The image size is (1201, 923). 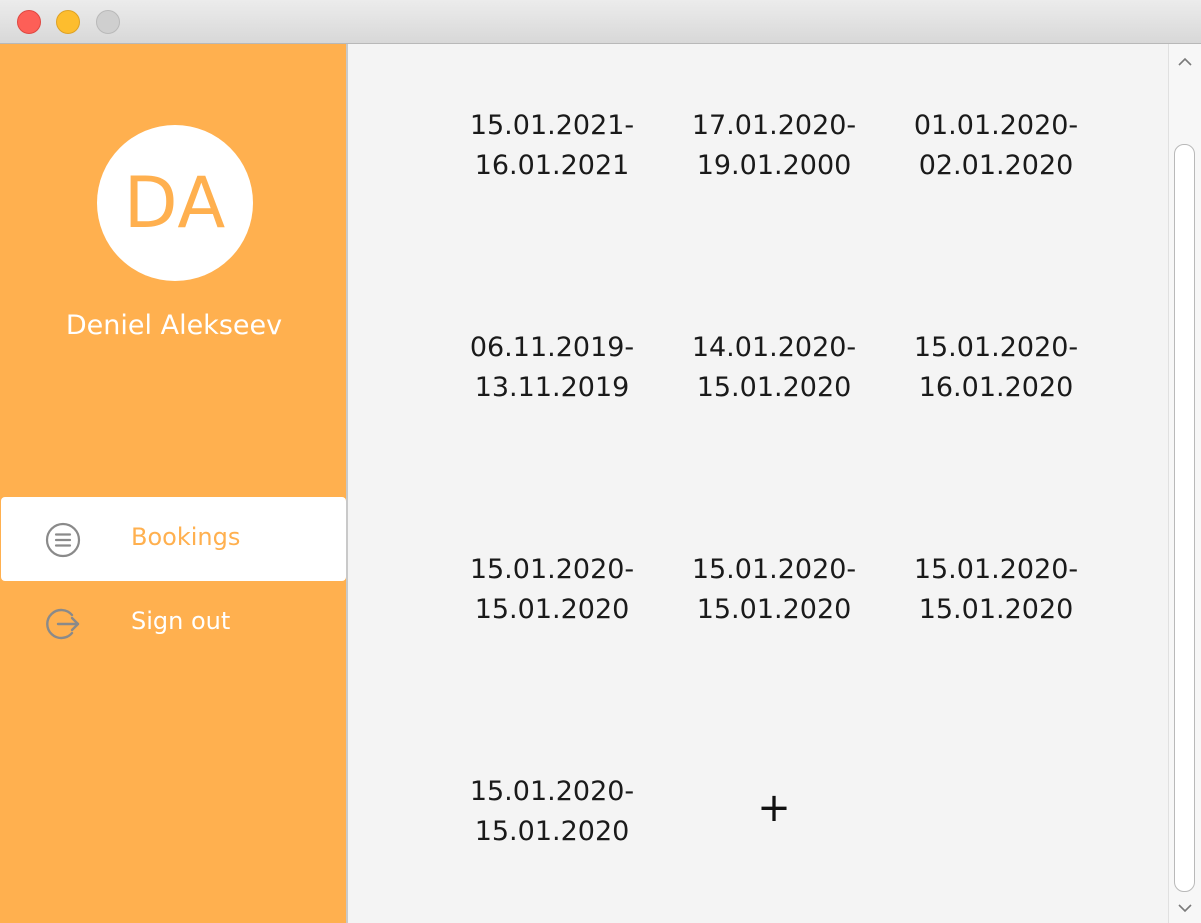 What do you see at coordinates (552, 368) in the screenshot?
I see `booking-card: 06.11.2019- 13.11.2019` at bounding box center [552, 368].